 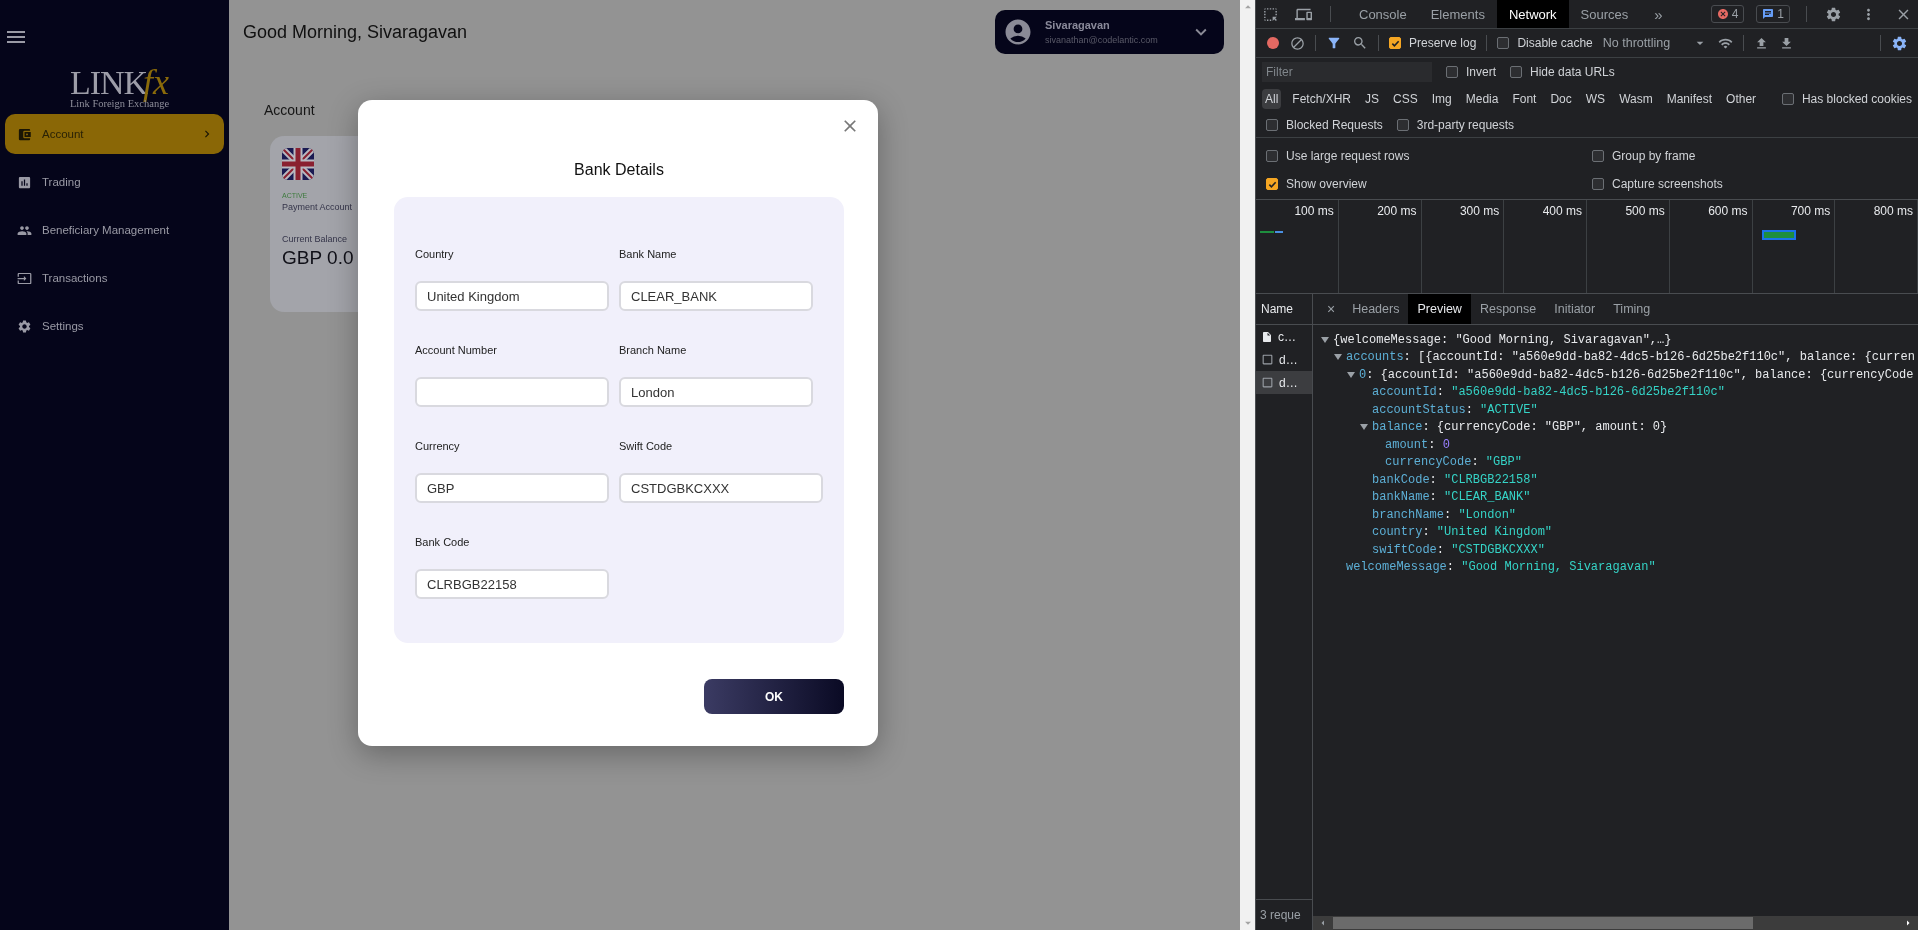 I want to click on checkbox-label: Hide data URLs, so click(x=1572, y=72).